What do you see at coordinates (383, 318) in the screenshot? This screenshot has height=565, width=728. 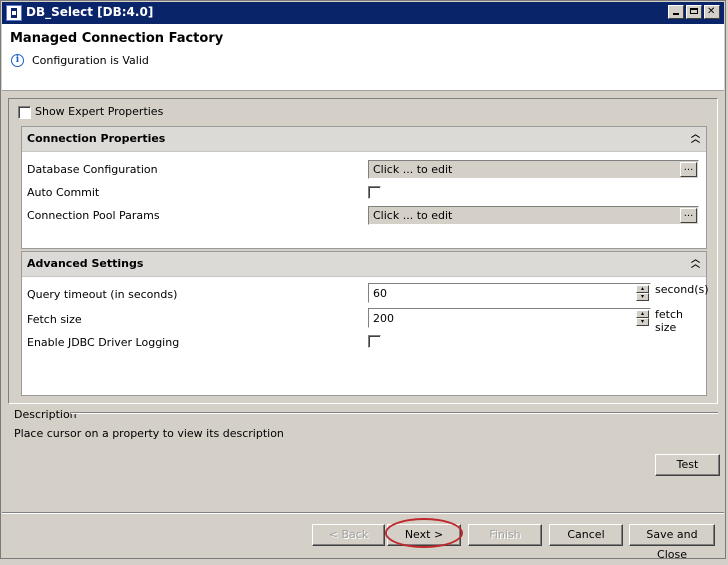 I see `fetch-size-value: 200` at bounding box center [383, 318].